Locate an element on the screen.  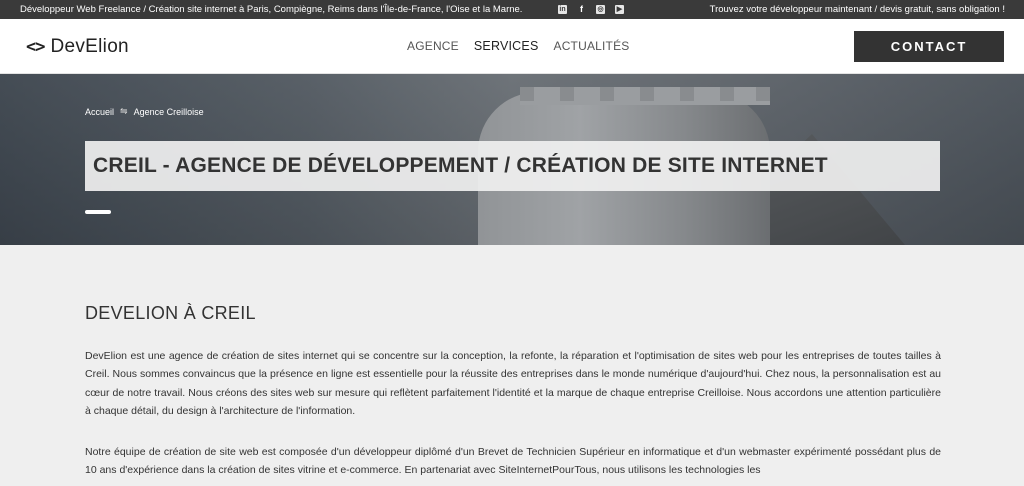
nav-item-actualites: ACTUALITÉS is located at coordinates (591, 46).